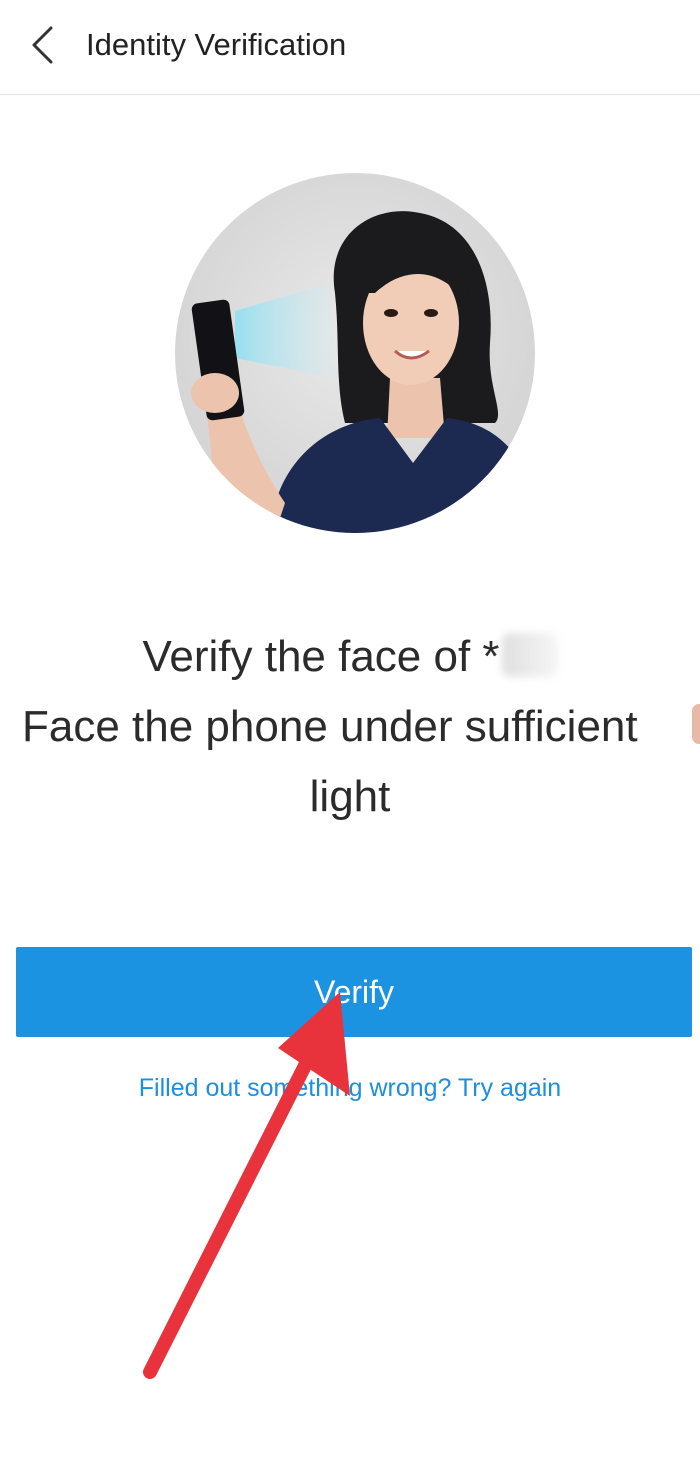 The image size is (700, 1457). What do you see at coordinates (216, 44) in the screenshot?
I see `page-title: Identity Verification` at bounding box center [216, 44].